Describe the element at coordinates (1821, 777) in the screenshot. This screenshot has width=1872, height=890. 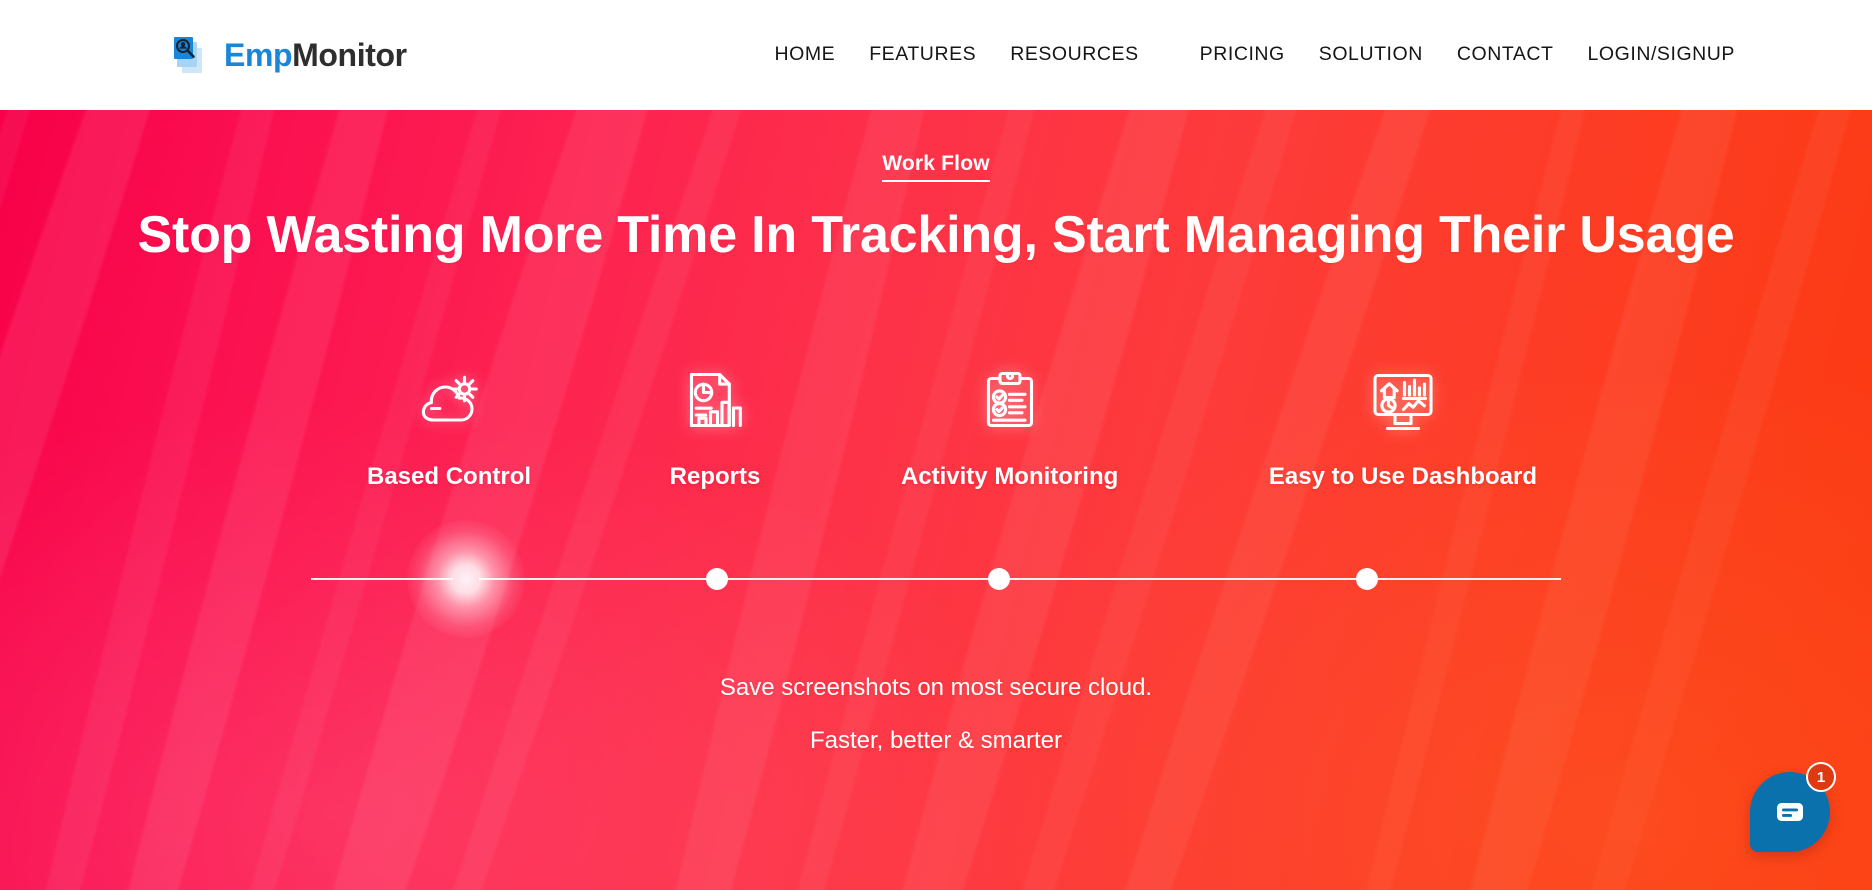
I see `chat-unread-badge: 1` at that location.